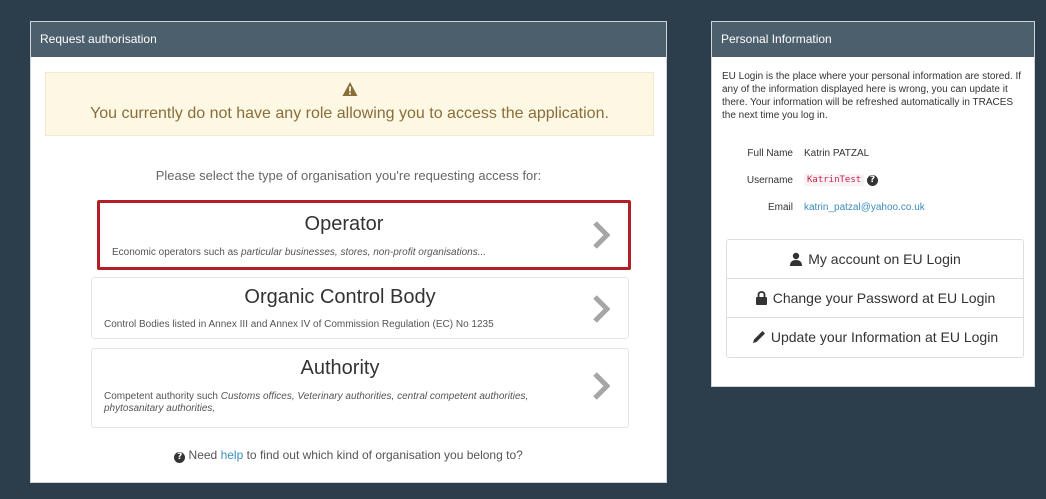  Describe the element at coordinates (769, 180) in the screenshot. I see `username-label: Username` at that location.